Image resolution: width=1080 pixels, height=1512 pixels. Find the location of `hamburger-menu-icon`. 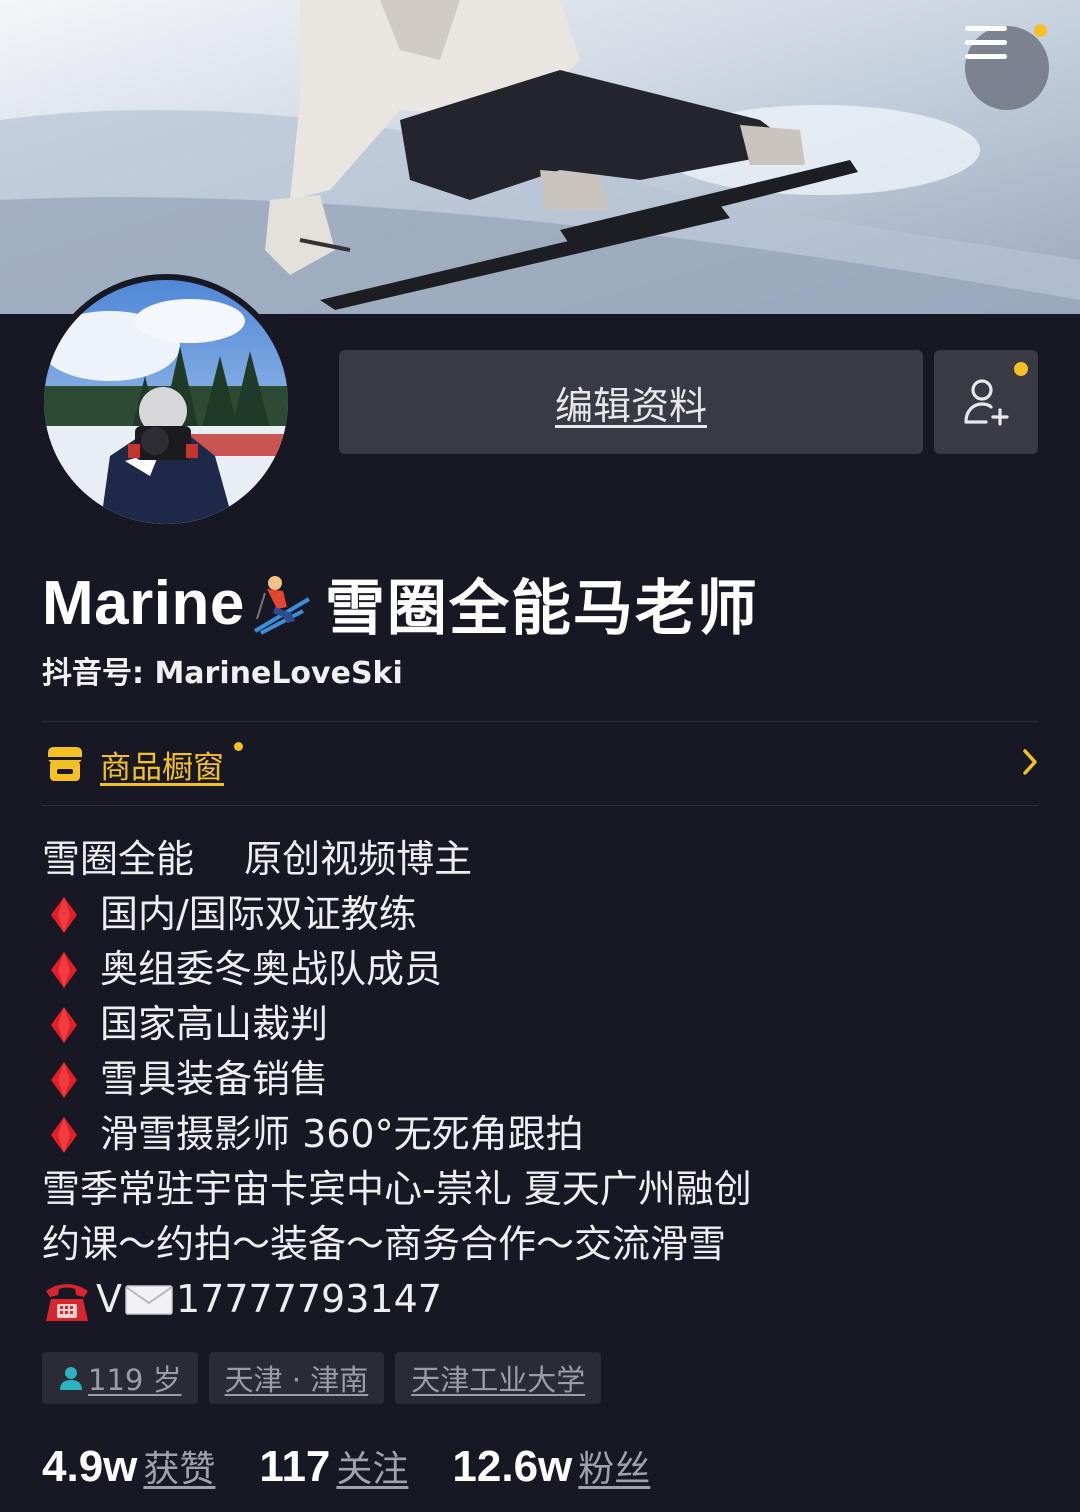

hamburger-menu-icon is located at coordinates (986, 42).